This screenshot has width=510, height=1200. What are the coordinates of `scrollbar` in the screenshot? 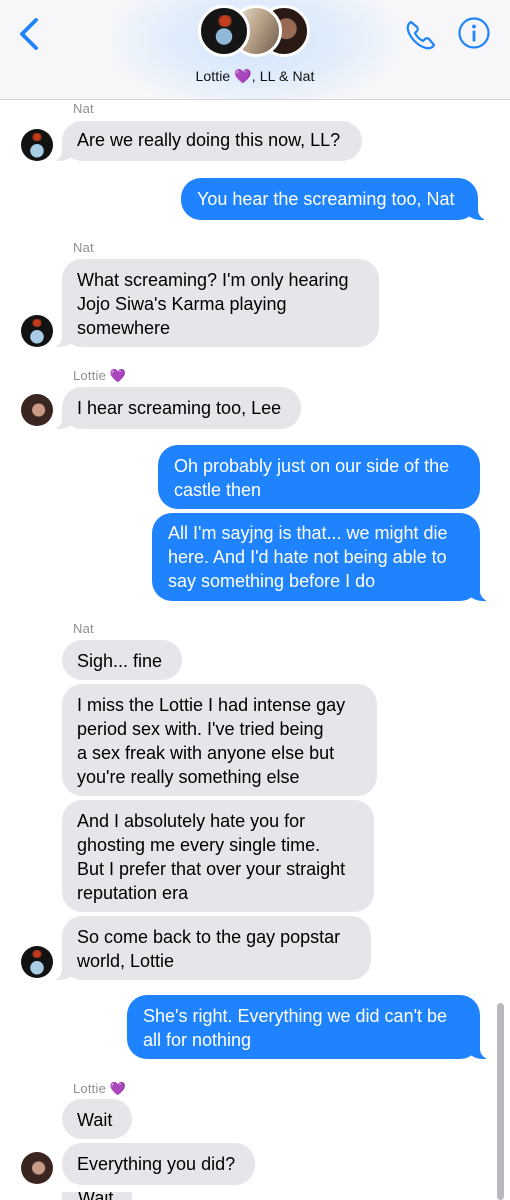 It's located at (500, 1101).